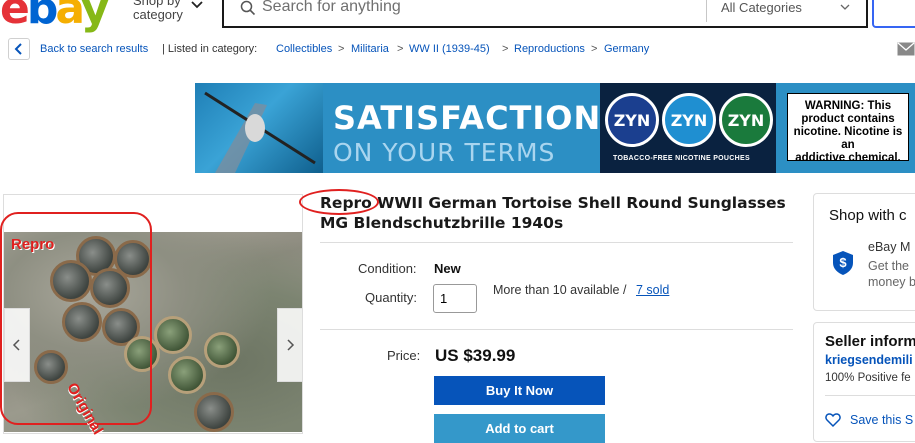  I want to click on warning-line: nicotine. Nicotine is an, so click(848, 138).